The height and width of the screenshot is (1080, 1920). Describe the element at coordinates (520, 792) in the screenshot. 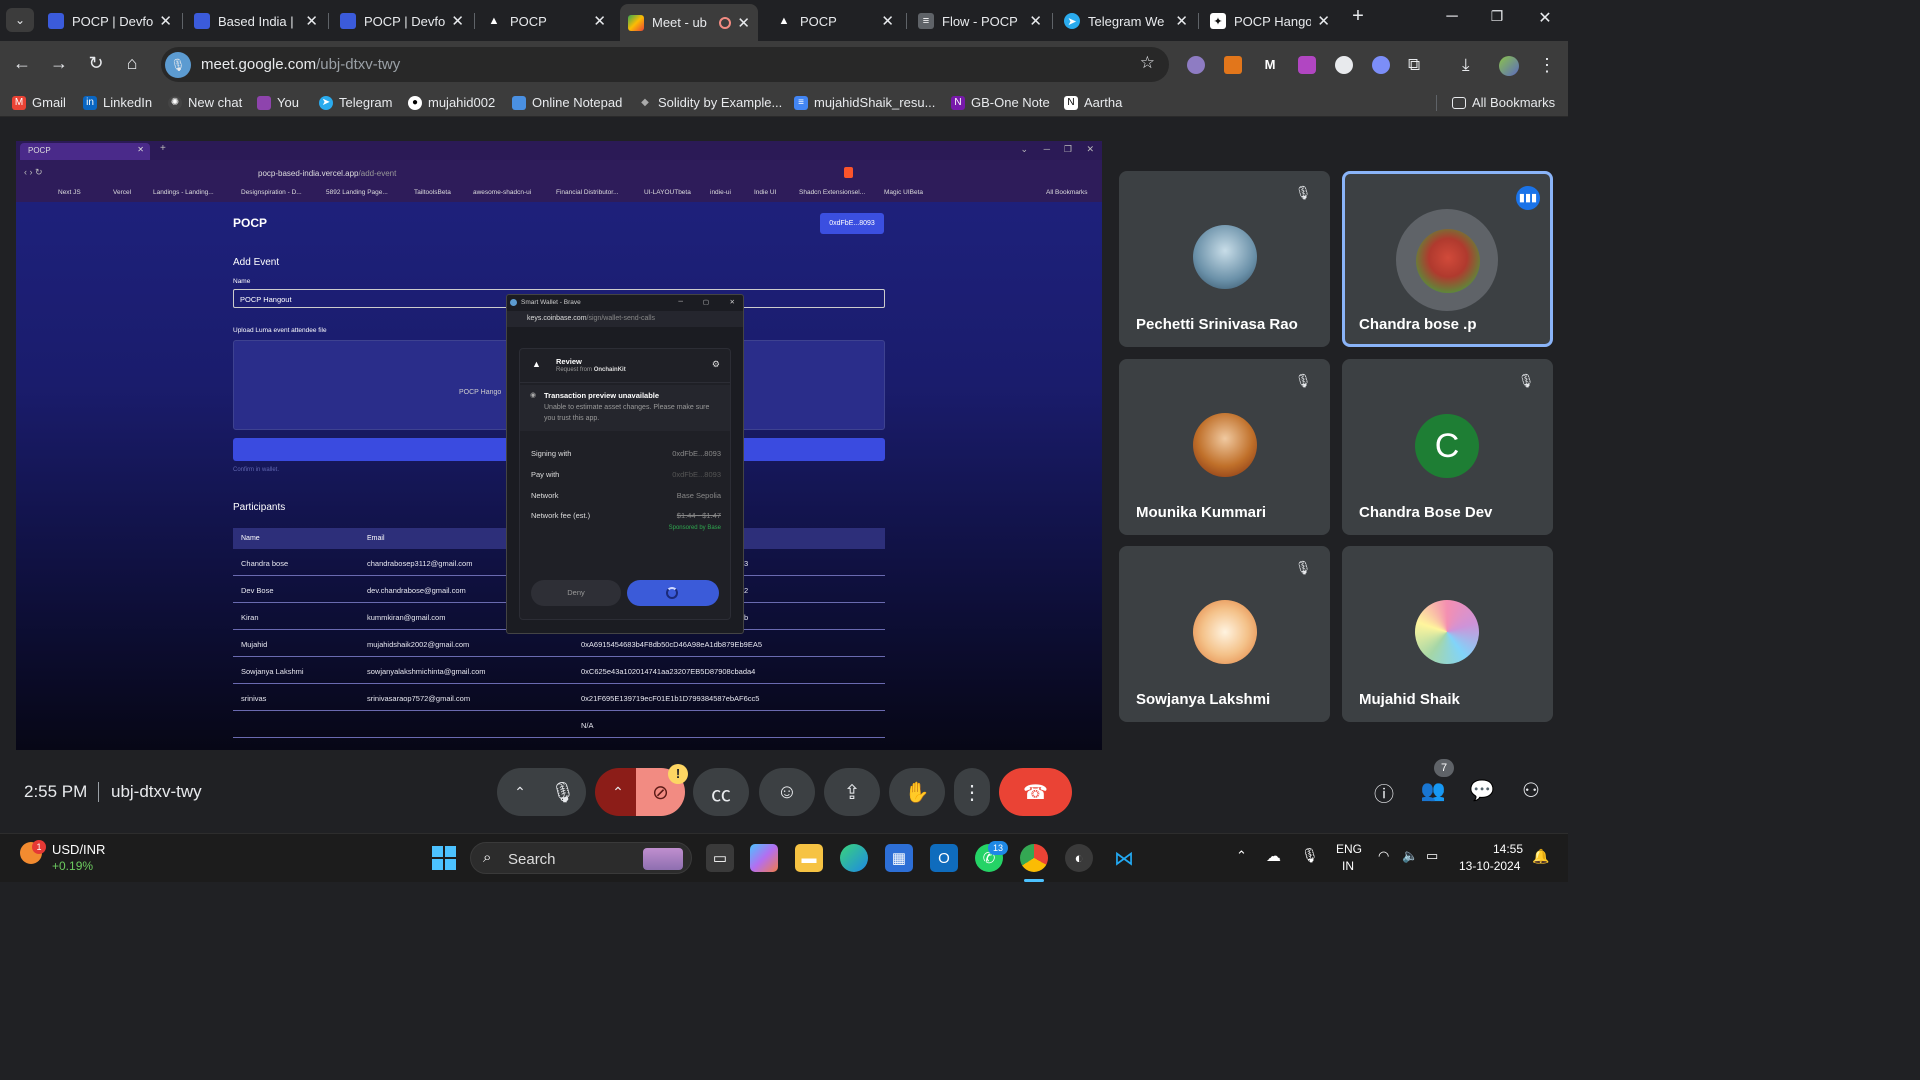

I see `audio-options-button: ⌃` at that location.